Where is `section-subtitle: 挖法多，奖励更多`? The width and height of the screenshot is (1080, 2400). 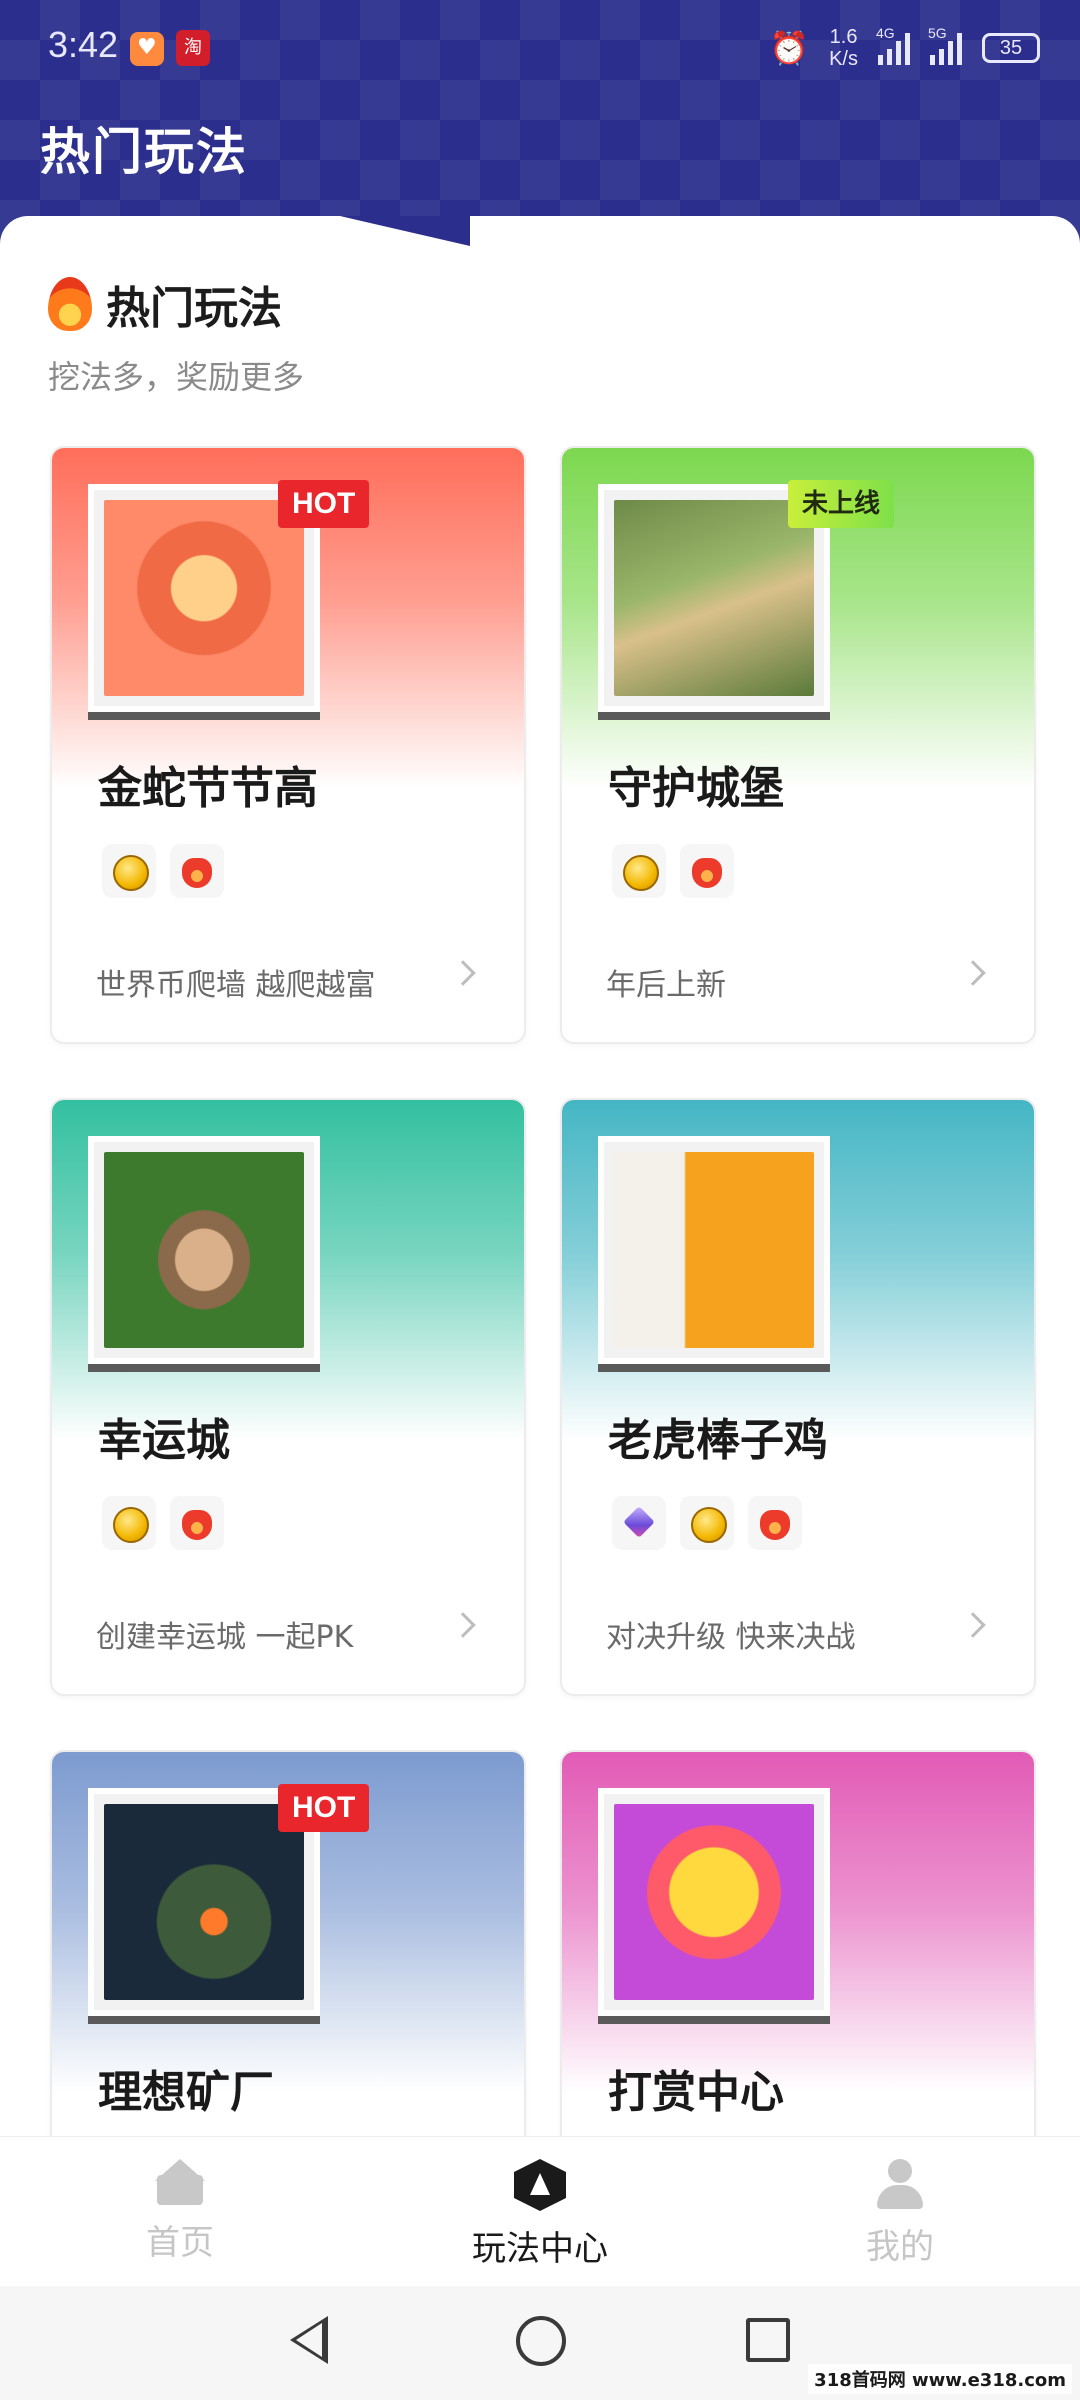 section-subtitle: 挖法多，奖励更多 is located at coordinates (176, 377).